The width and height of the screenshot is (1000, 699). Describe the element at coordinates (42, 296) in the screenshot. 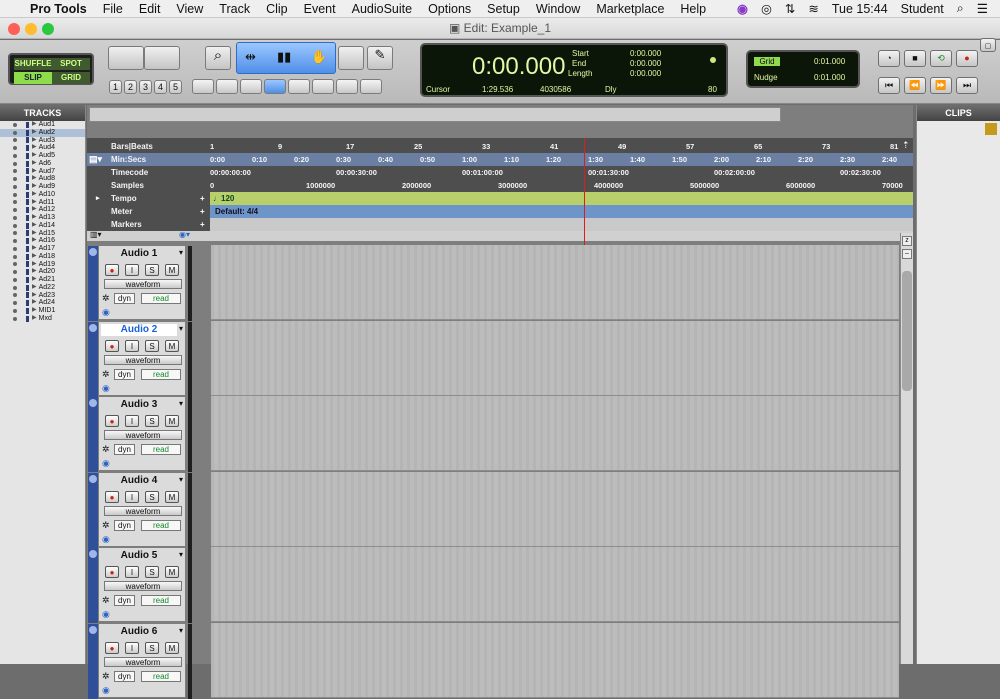

I see `track-list-item: ▶ Ad23` at that location.